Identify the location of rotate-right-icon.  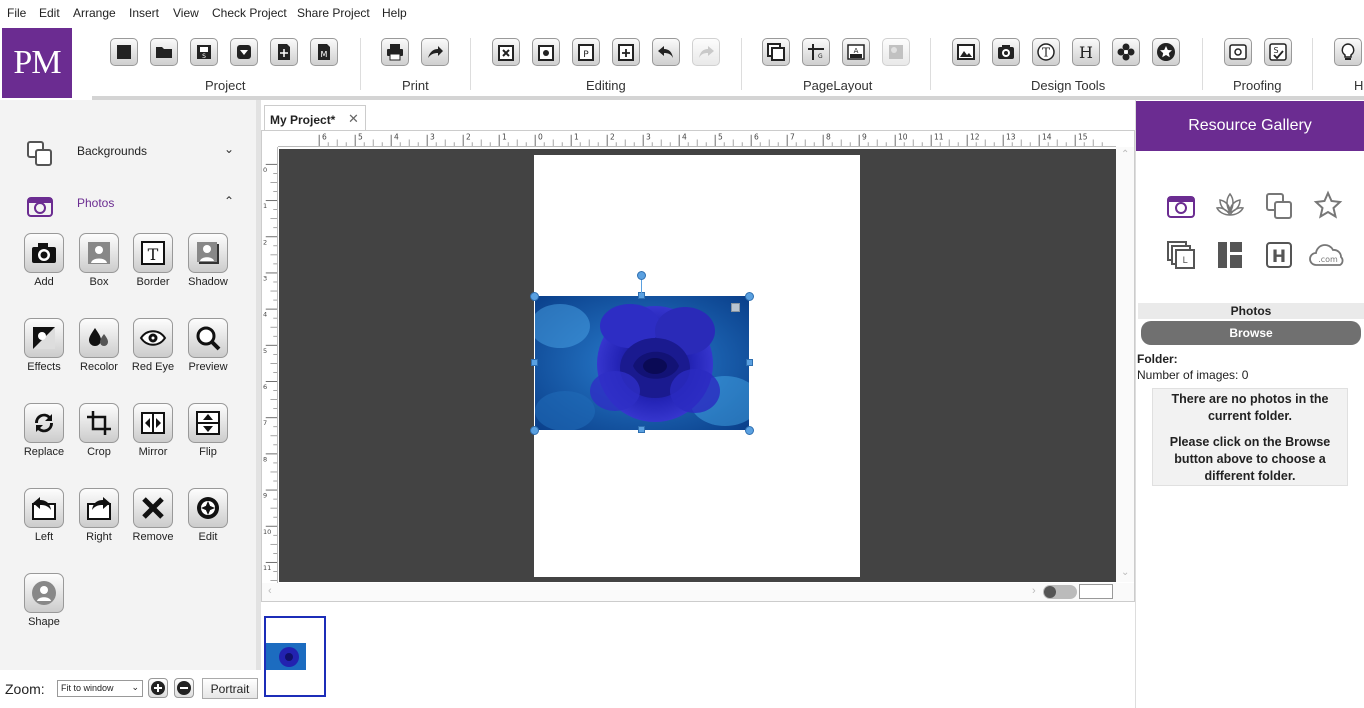
(99, 508).